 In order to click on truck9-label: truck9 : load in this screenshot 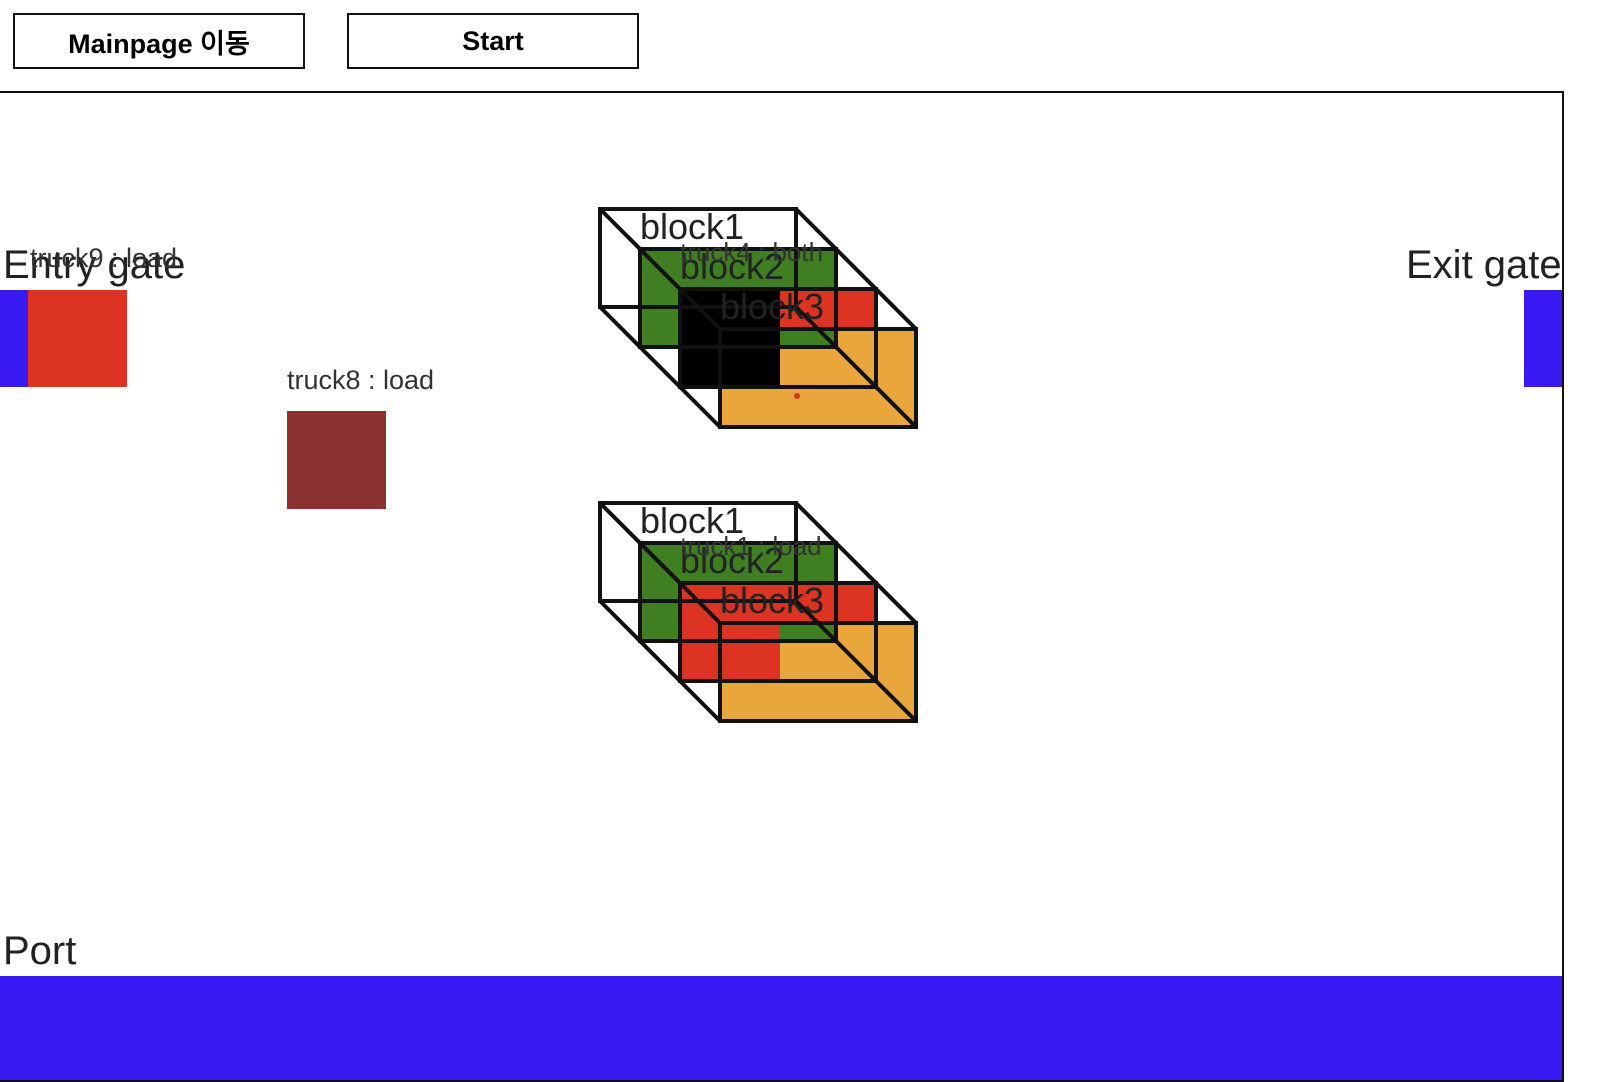, I will do `click(104, 258)`.